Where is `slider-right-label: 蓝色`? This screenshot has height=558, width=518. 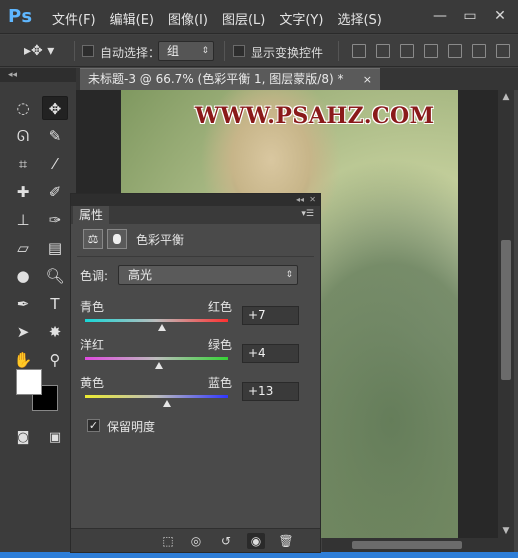 slider-right-label: 蓝色 is located at coordinates (220, 383).